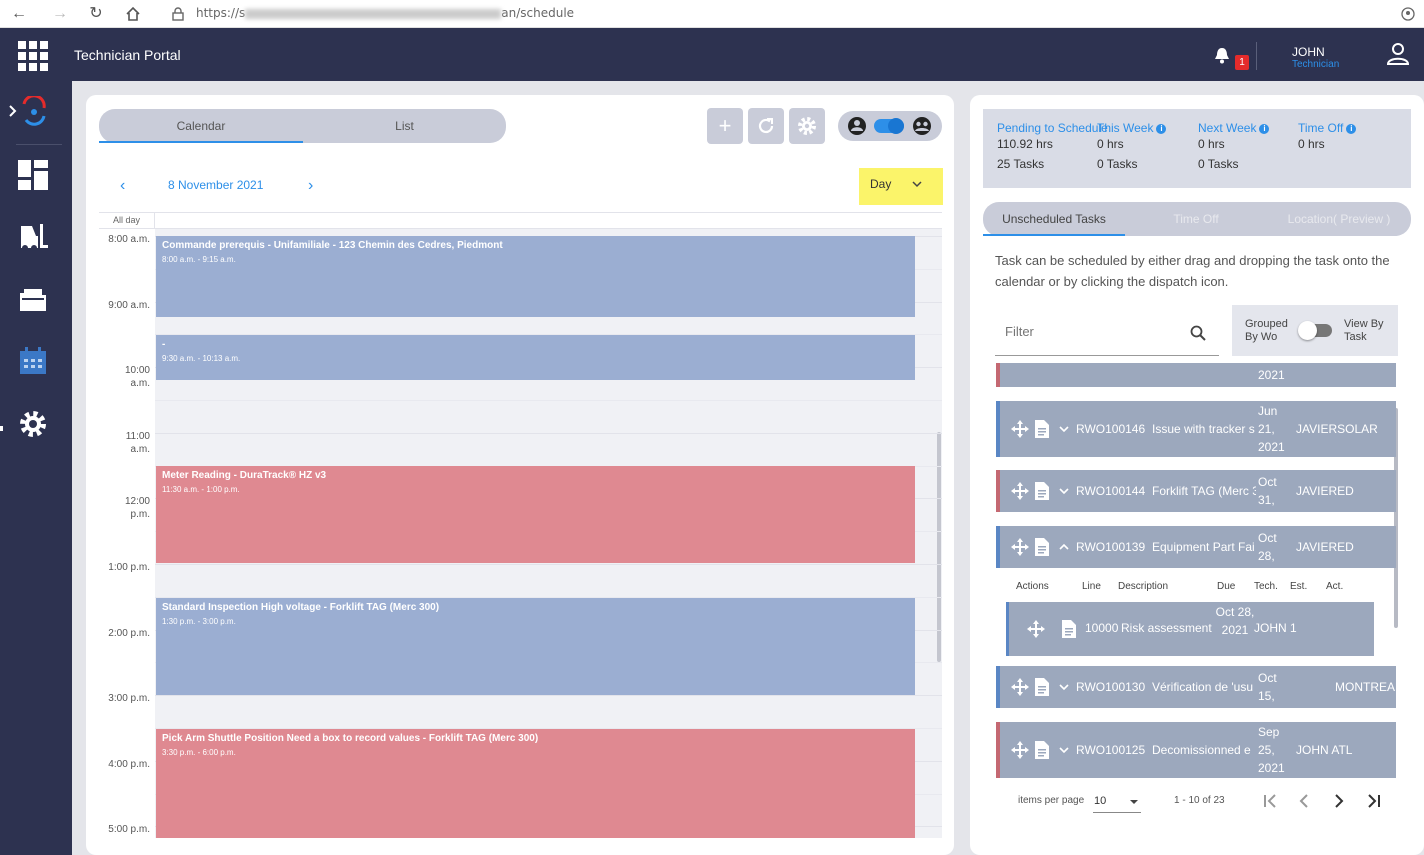 The height and width of the screenshot is (855, 1424). What do you see at coordinates (1052, 128) in the screenshot?
I see `pending-label: Pending to Schedule` at bounding box center [1052, 128].